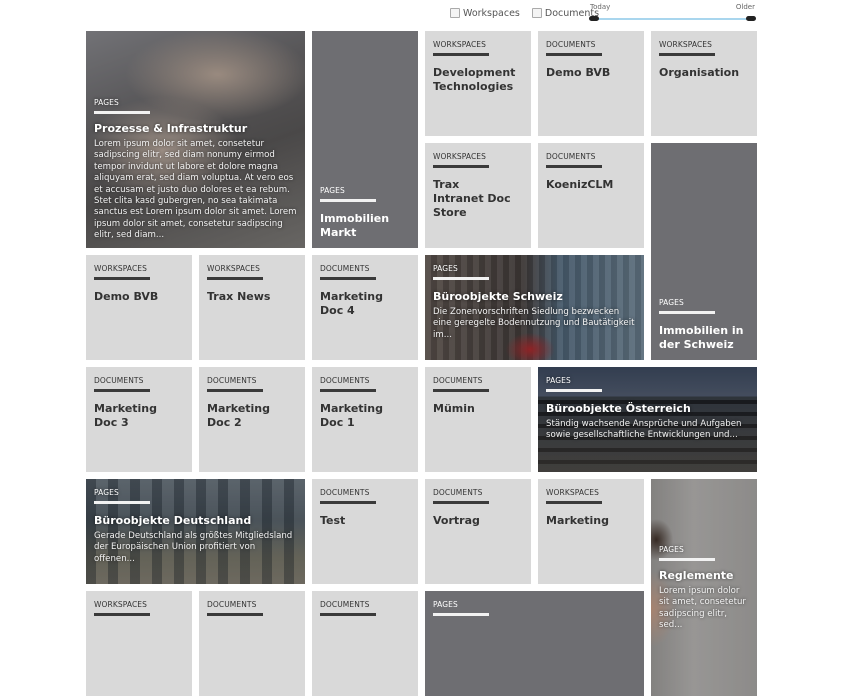 Image resolution: width=860 pixels, height=696 pixels. What do you see at coordinates (701, 337) in the screenshot?
I see `tile-title: Immobilien in der Schweiz` at bounding box center [701, 337].